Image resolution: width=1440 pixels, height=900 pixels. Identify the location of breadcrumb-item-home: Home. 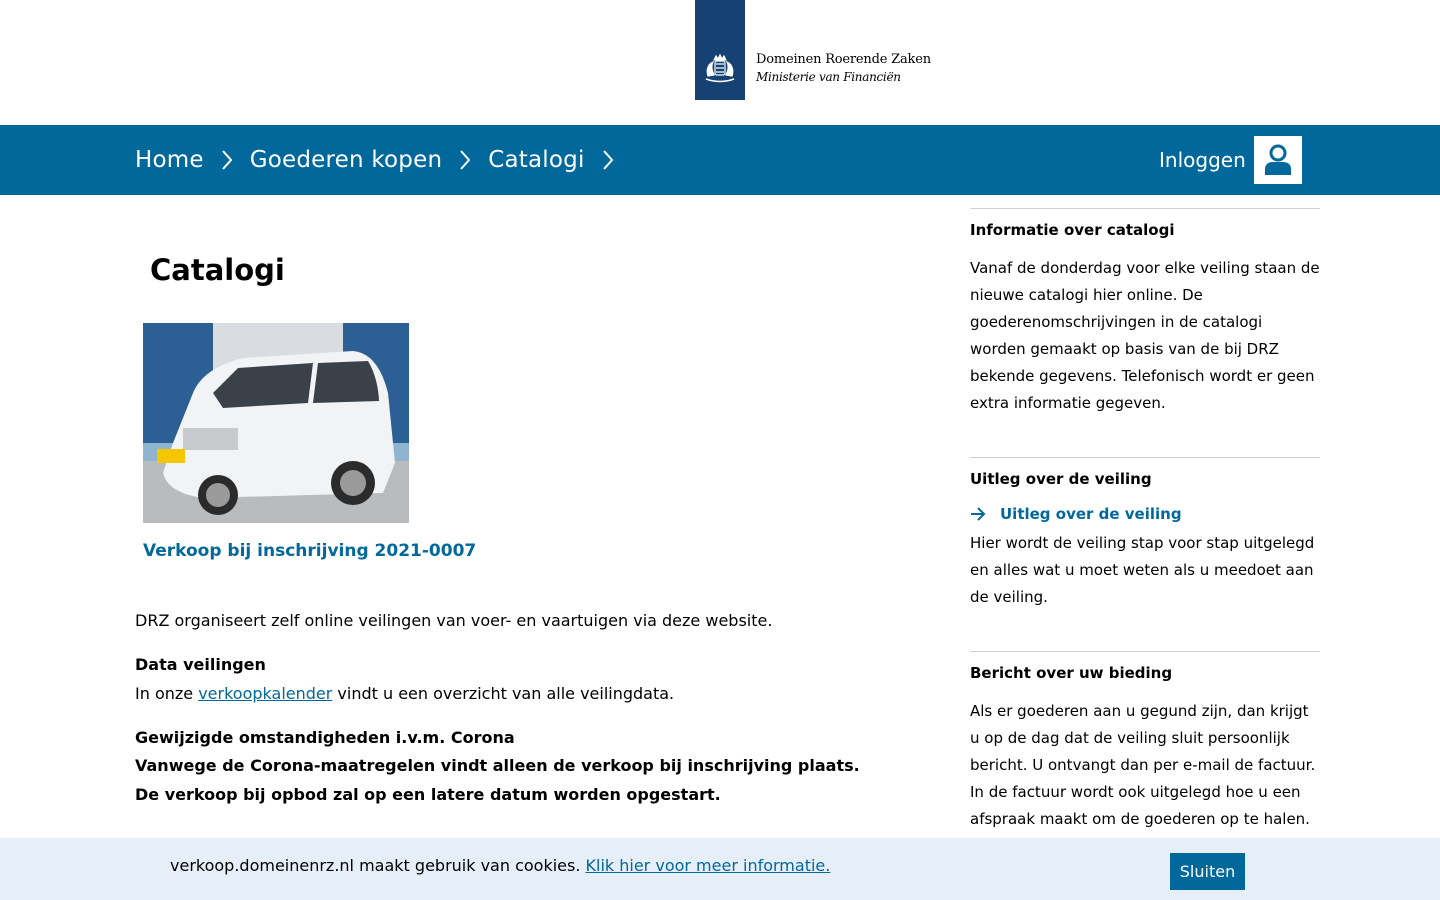
(192, 160).